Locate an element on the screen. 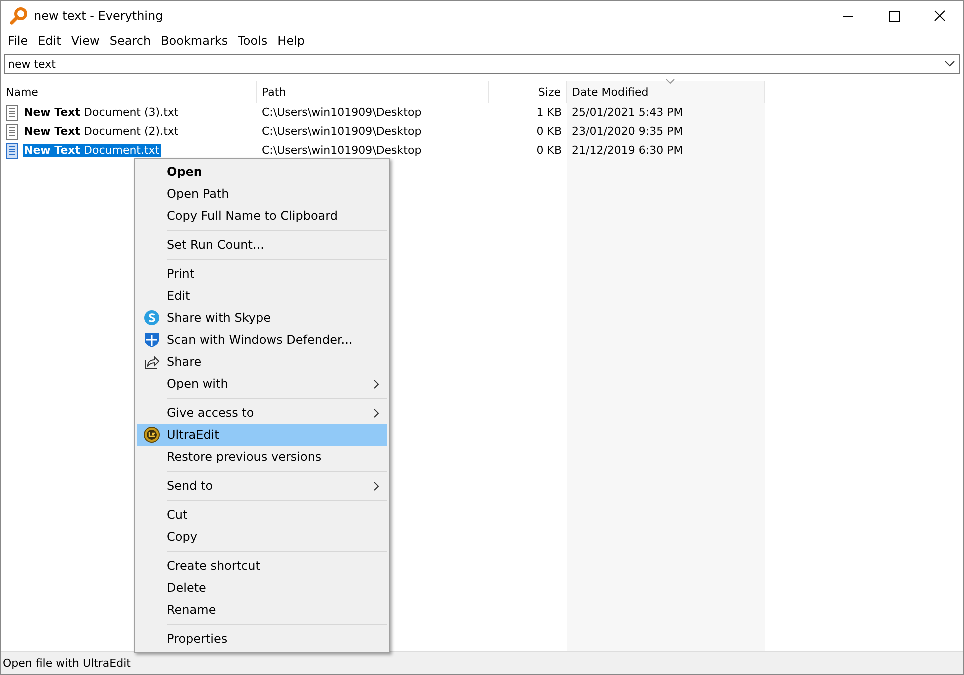 The height and width of the screenshot is (675, 964). column-header: Path is located at coordinates (373, 92).